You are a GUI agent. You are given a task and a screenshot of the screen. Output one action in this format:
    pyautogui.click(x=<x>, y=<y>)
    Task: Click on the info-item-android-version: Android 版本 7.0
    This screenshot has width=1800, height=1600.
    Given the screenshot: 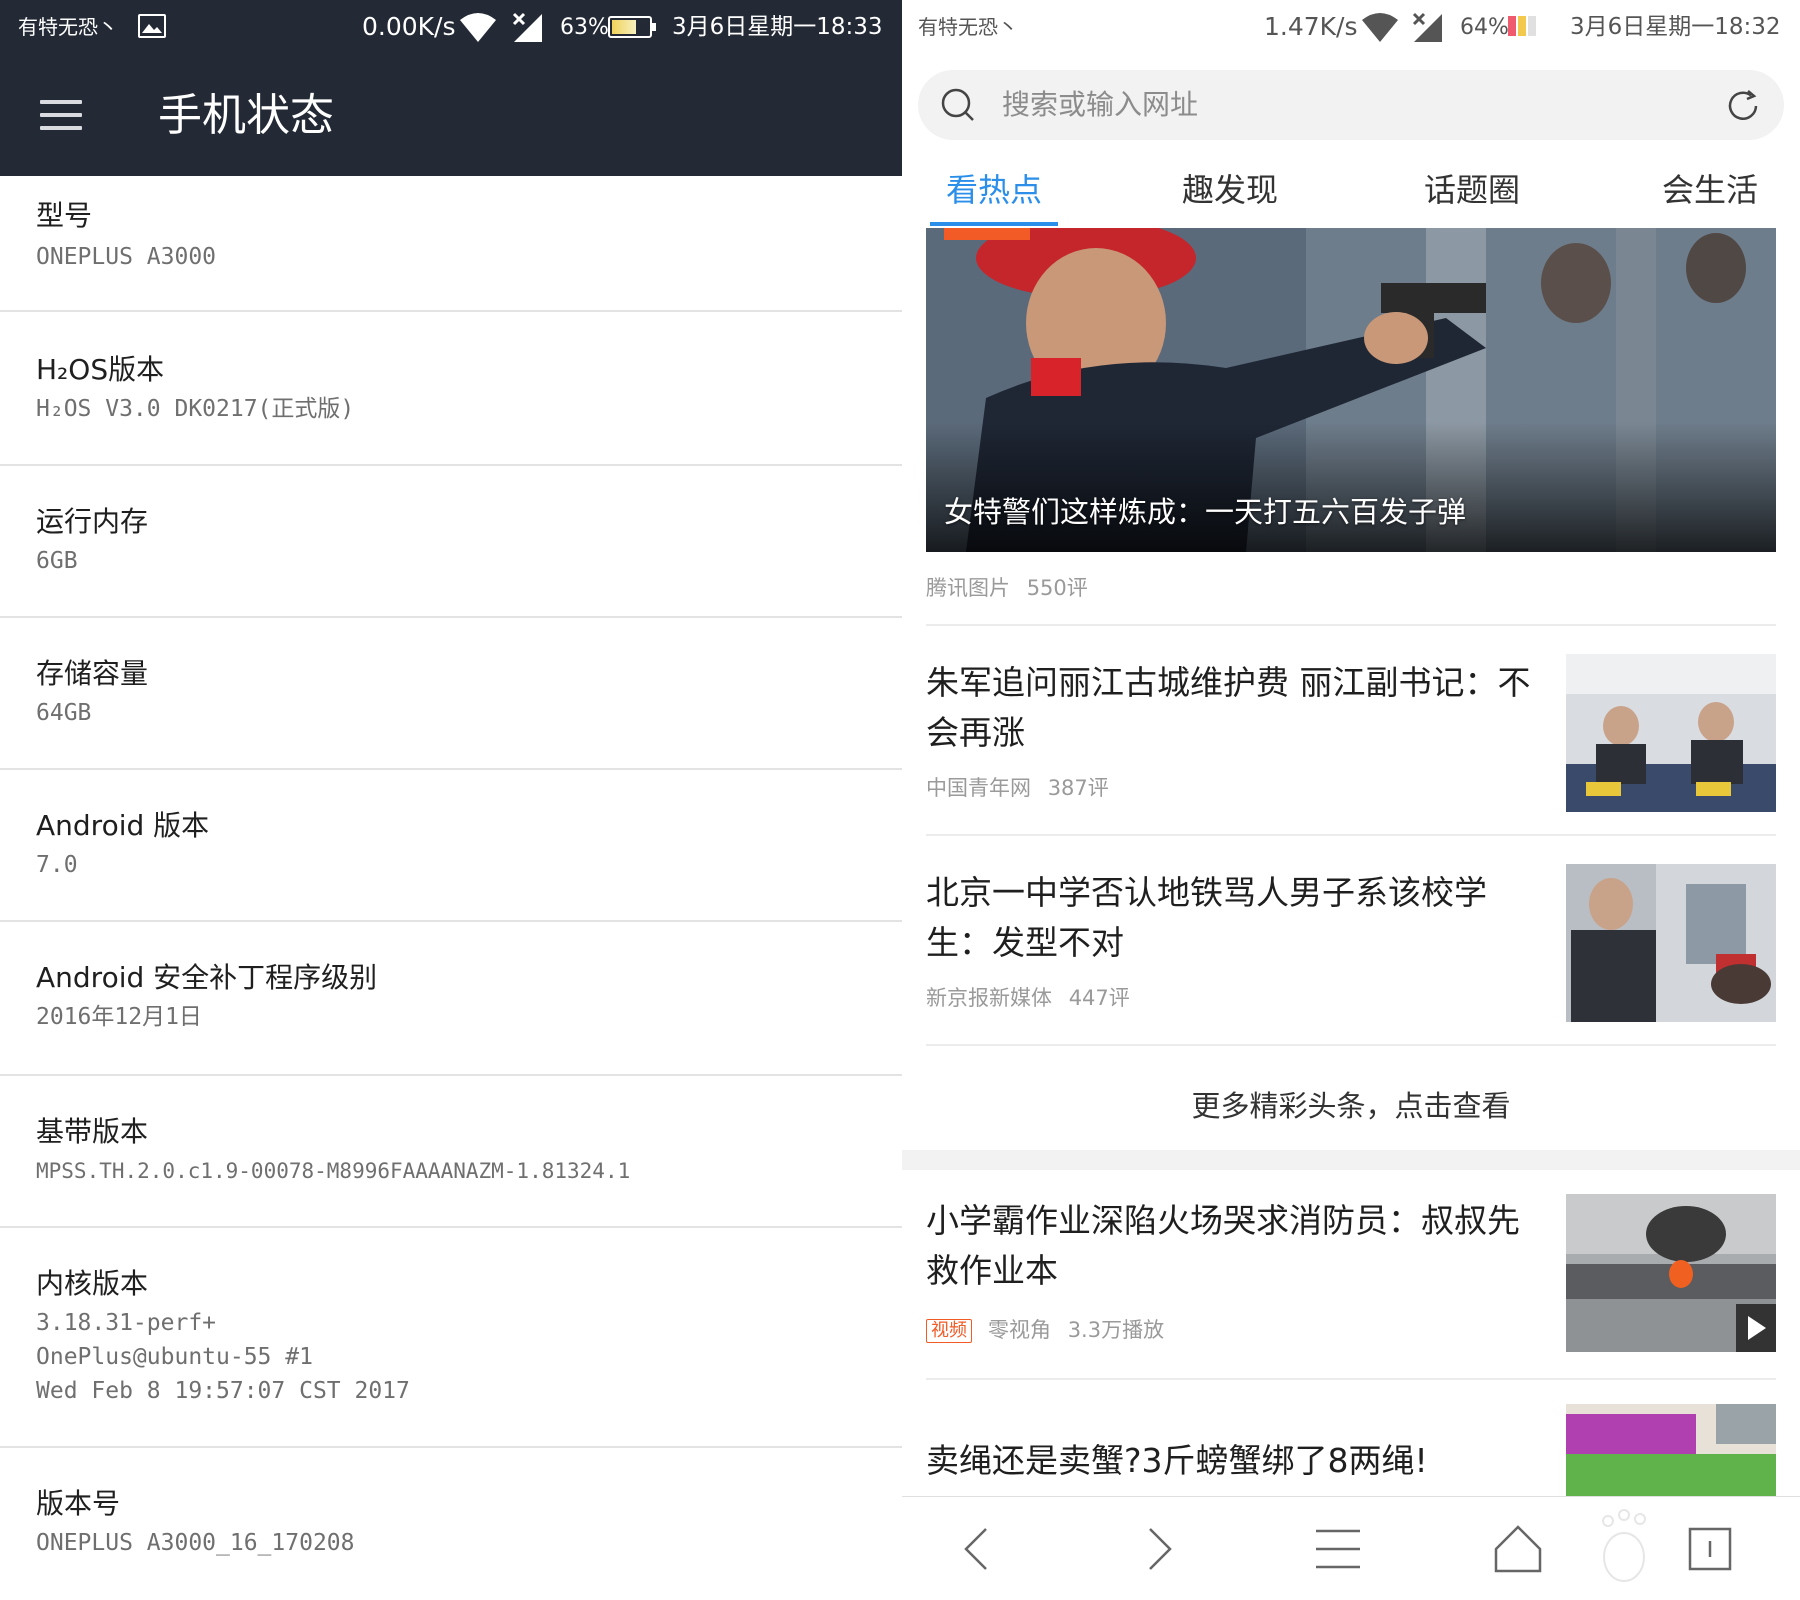 What is the action you would take?
    pyautogui.click(x=451, y=846)
    